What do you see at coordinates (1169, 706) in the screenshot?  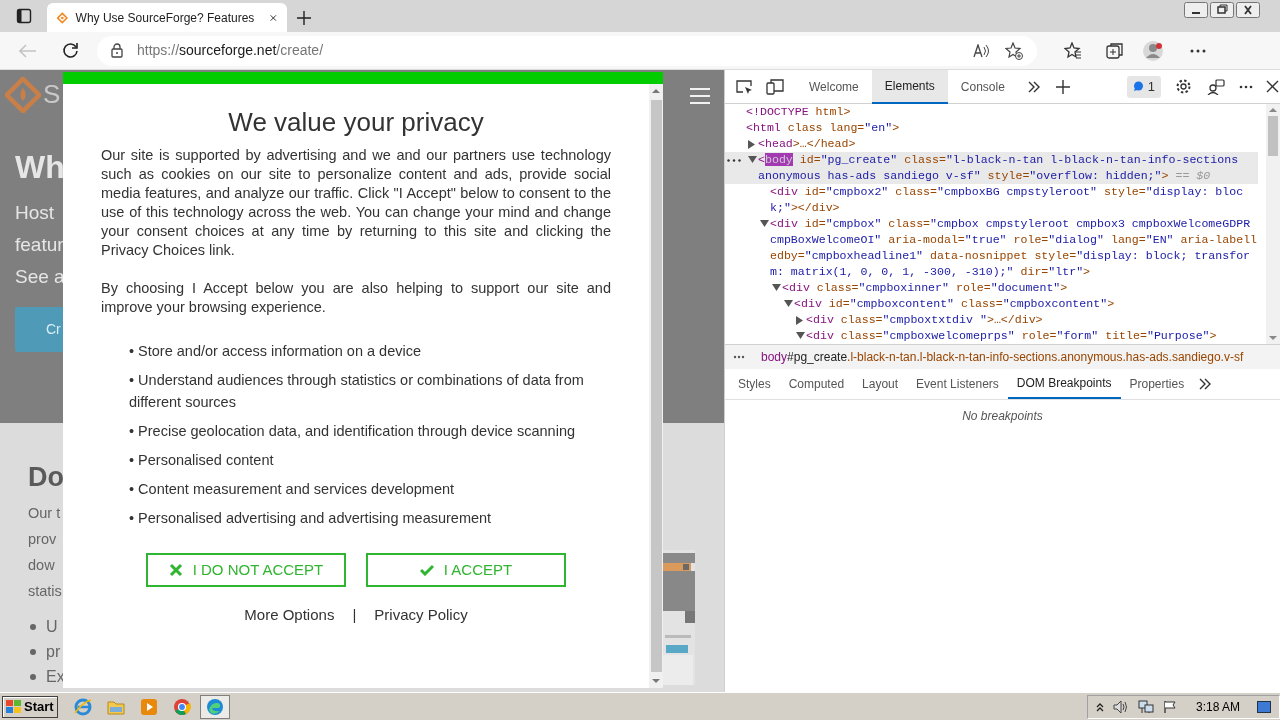 I see `flag-icon` at bounding box center [1169, 706].